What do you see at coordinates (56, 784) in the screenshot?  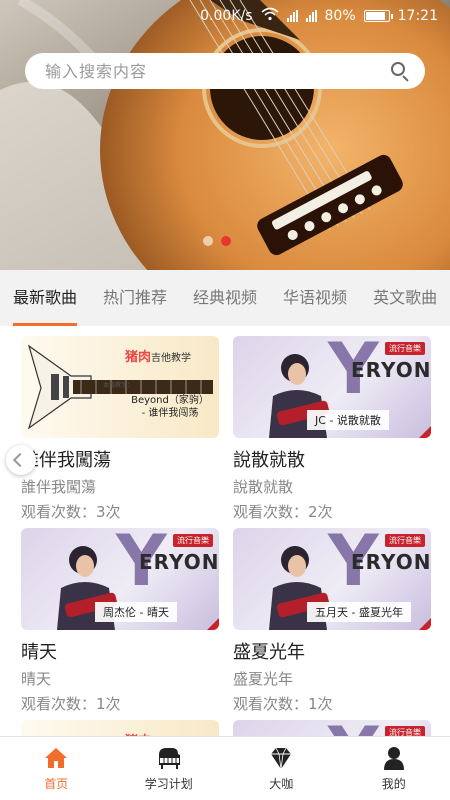 I see `nav-label: 首页` at bounding box center [56, 784].